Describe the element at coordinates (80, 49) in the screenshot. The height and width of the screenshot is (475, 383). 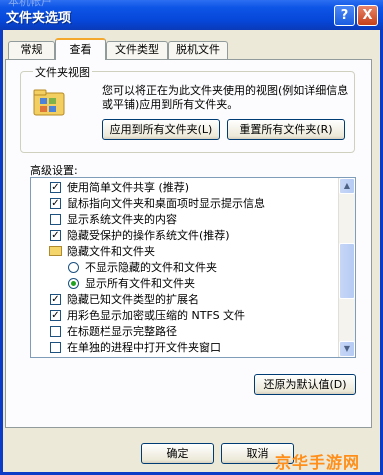
I see `tab-view: 查看` at that location.